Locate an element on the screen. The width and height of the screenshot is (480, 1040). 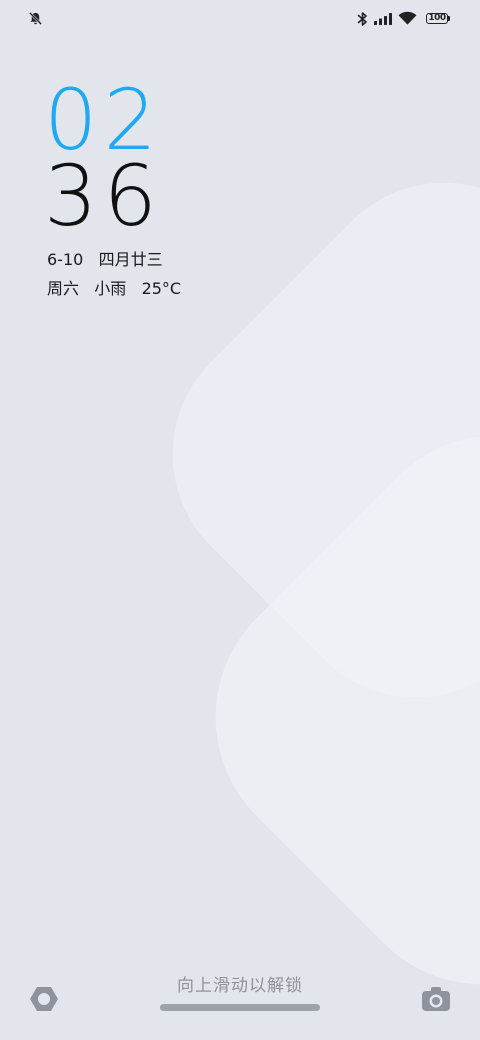
clock-minute: 36 is located at coordinates (103, 196).